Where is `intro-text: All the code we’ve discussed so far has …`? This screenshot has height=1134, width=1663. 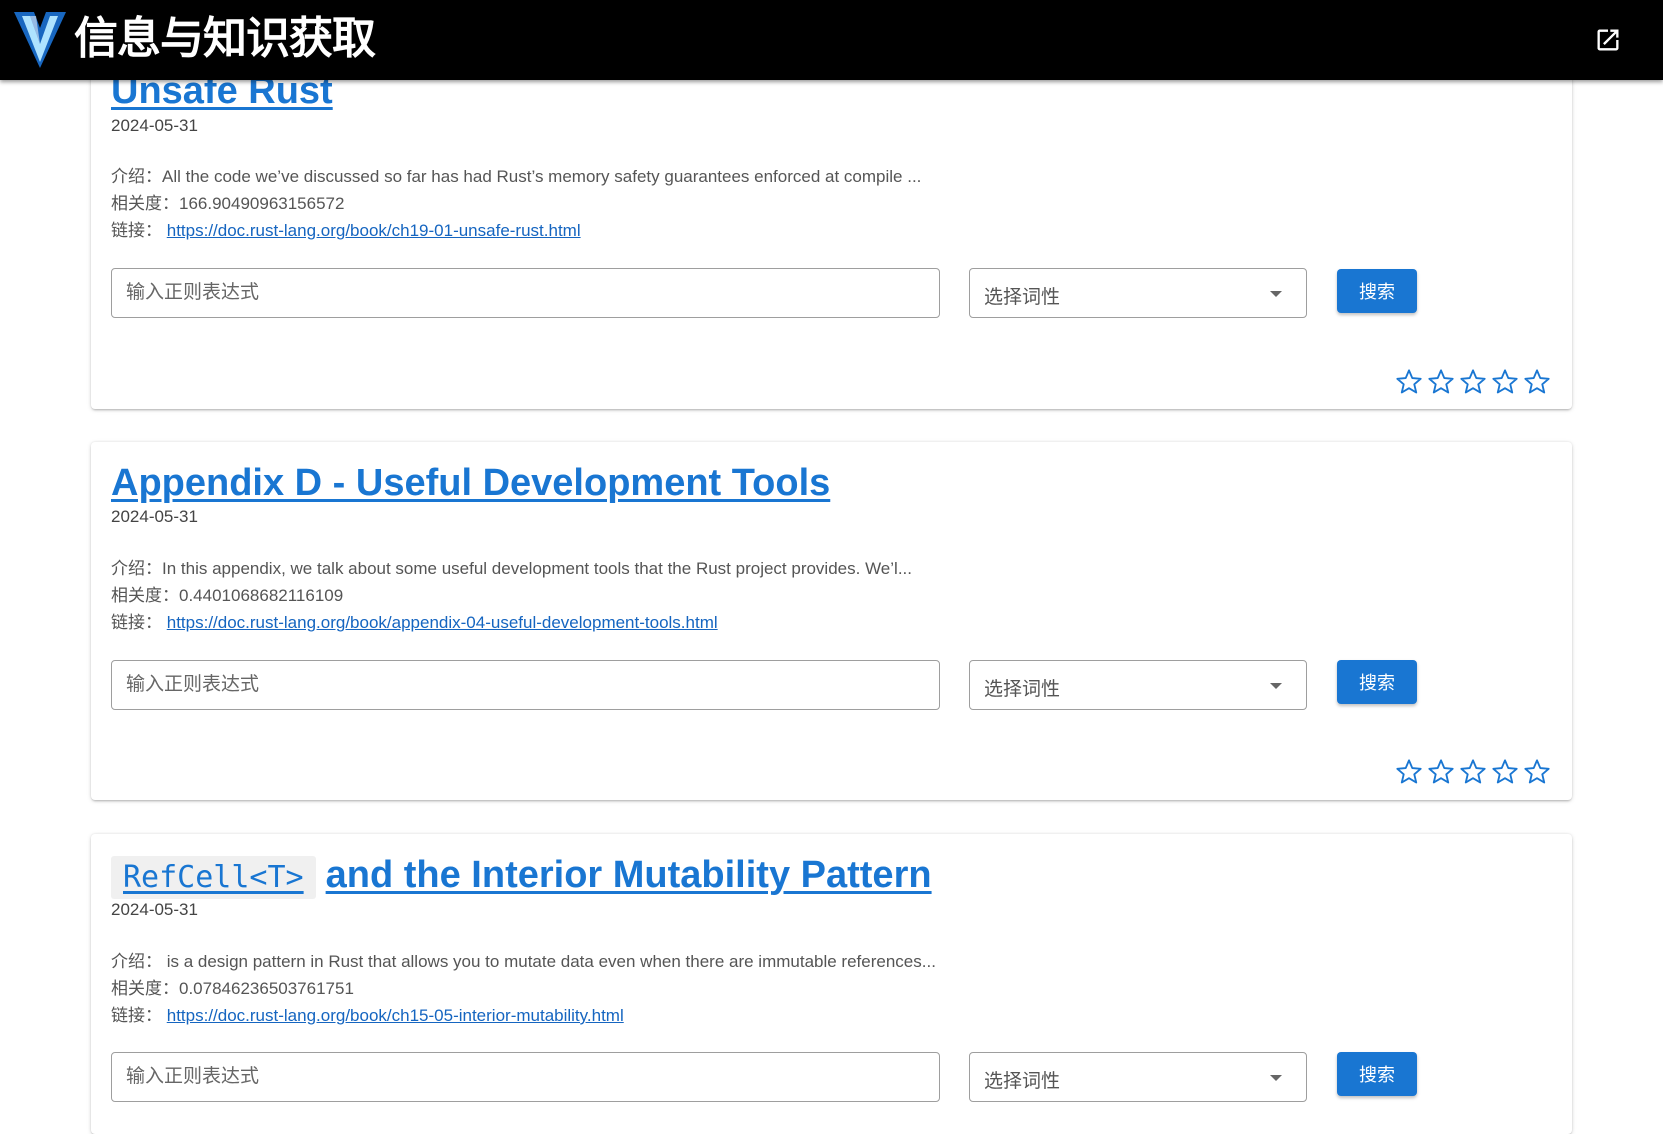 intro-text: All the code we’ve discussed so far has … is located at coordinates (542, 176).